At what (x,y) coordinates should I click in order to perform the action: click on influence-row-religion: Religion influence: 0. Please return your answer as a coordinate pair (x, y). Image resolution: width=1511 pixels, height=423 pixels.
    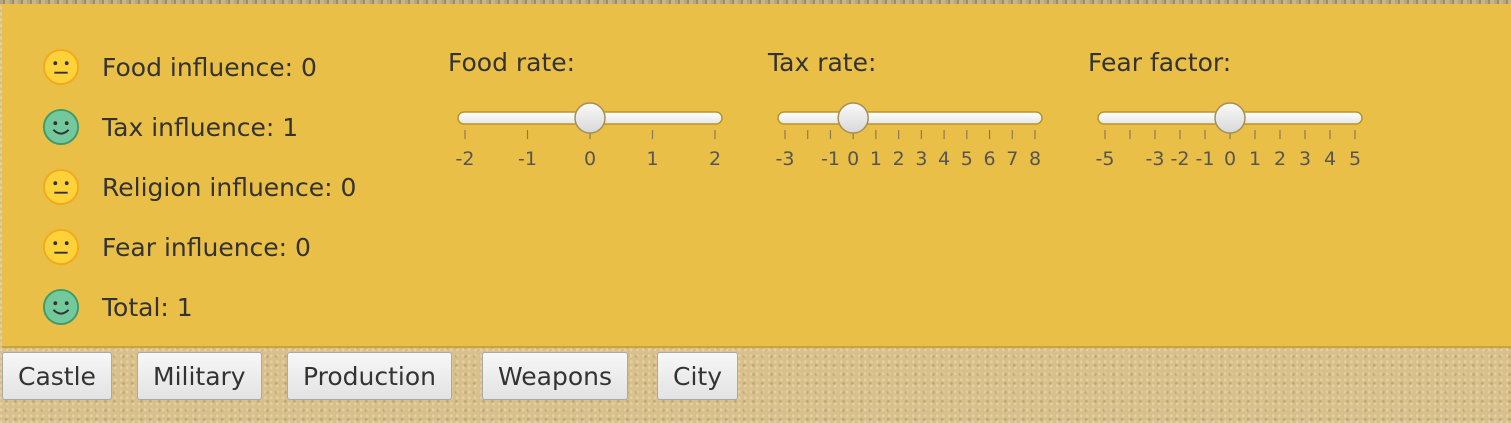
    Looking at the image, I should click on (199, 187).